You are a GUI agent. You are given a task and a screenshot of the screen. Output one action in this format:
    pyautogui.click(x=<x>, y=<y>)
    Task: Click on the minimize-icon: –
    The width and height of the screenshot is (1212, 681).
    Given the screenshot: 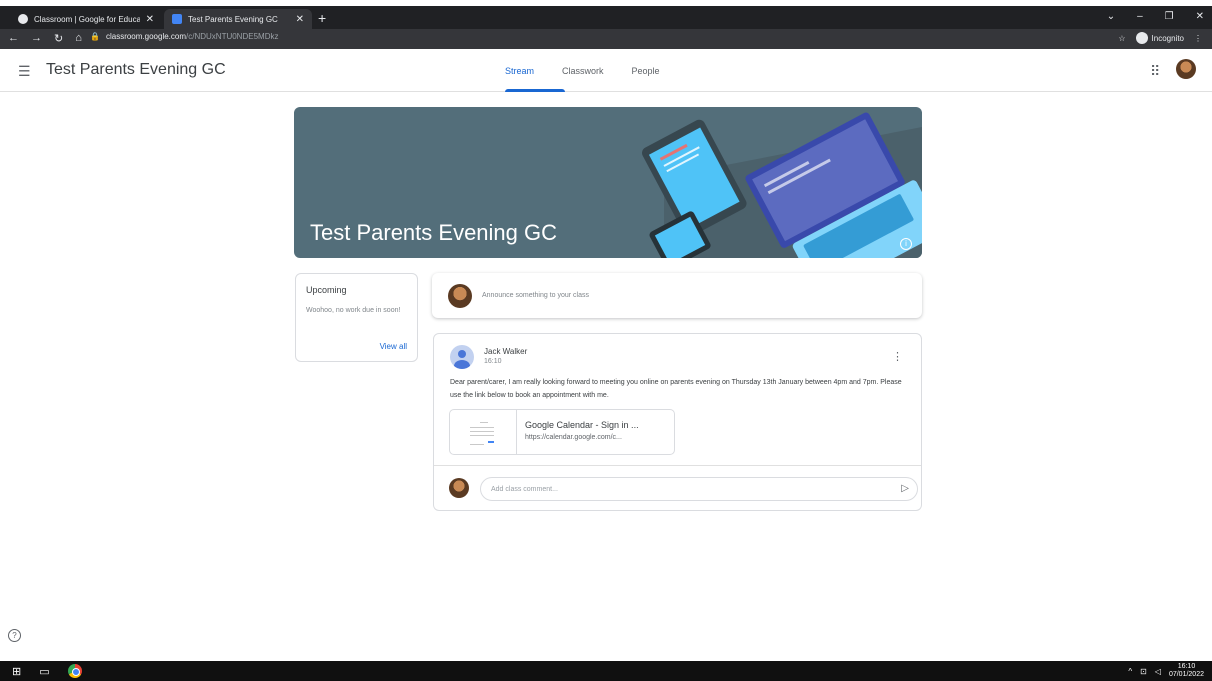 What is the action you would take?
    pyautogui.click(x=1140, y=16)
    